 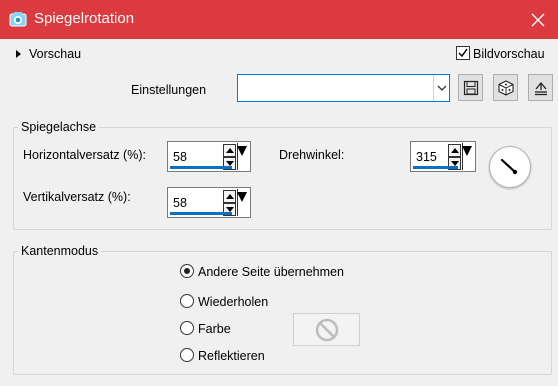 What do you see at coordinates (84, 18) in the screenshot?
I see `window-title: Spiegelrotation` at bounding box center [84, 18].